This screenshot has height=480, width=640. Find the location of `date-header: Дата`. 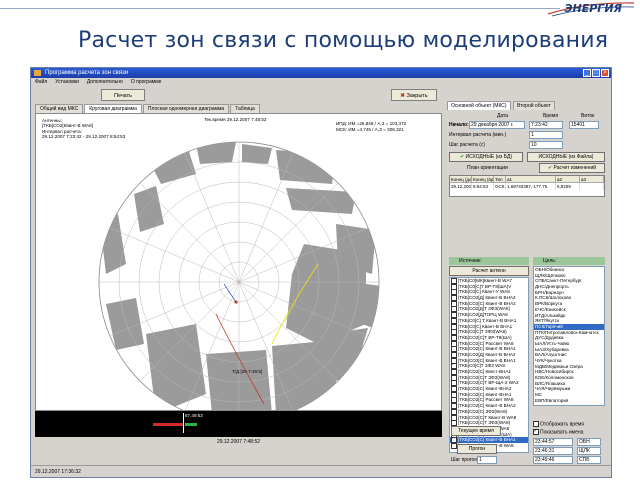

date-header: Дата is located at coordinates (503, 116).